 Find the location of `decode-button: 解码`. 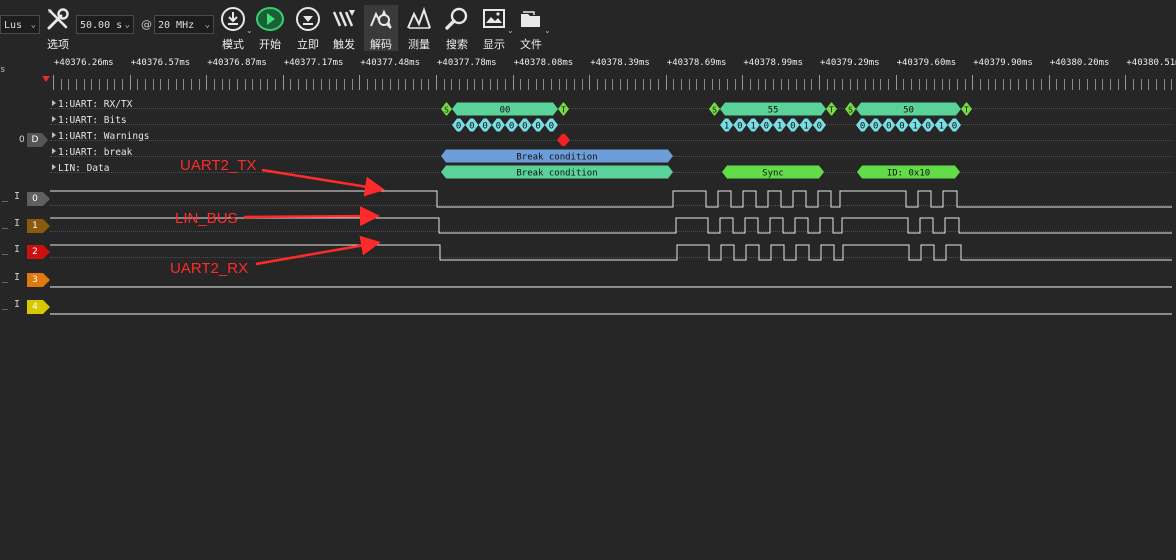

decode-button: 解码 is located at coordinates (381, 28).